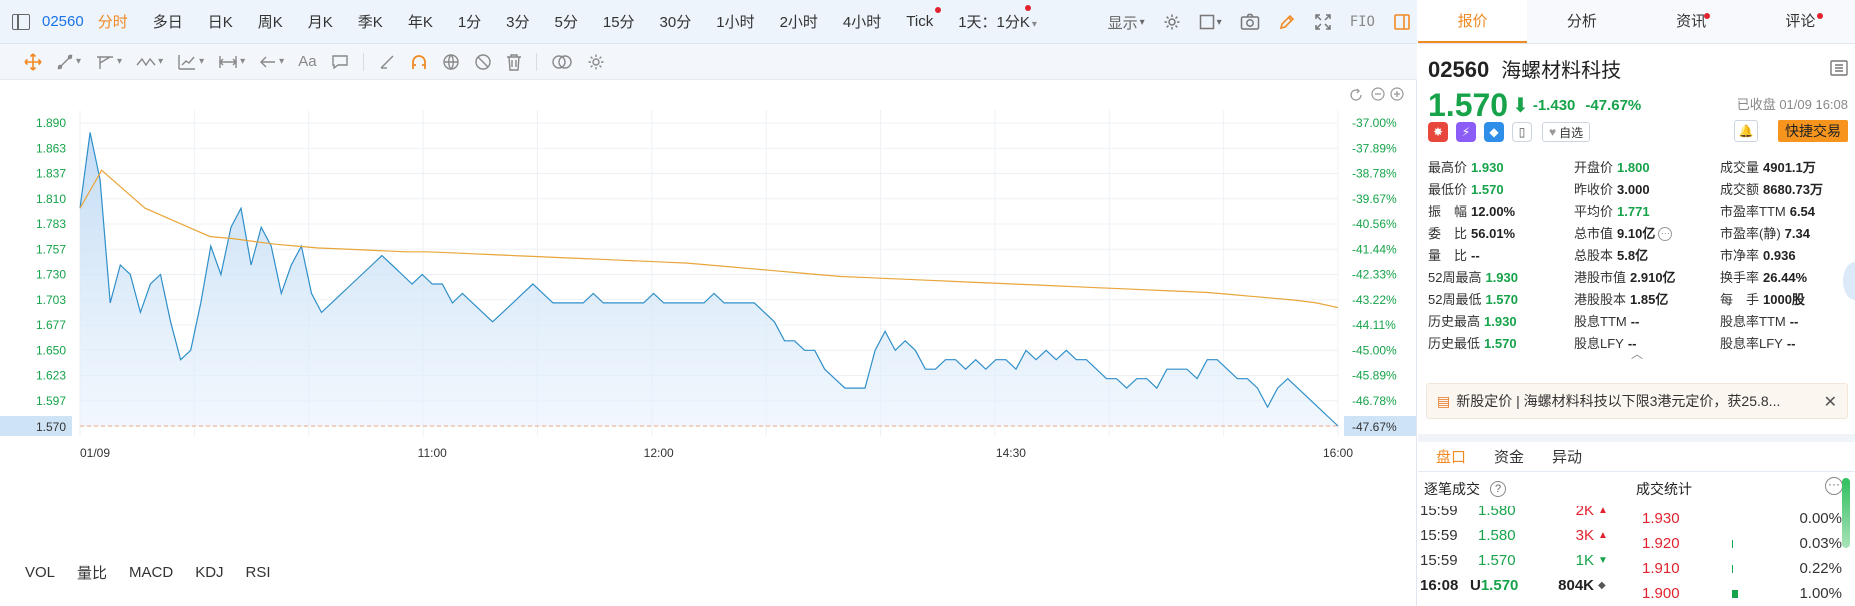  I want to click on chevron-up-icon: ︿, so click(1637, 353).